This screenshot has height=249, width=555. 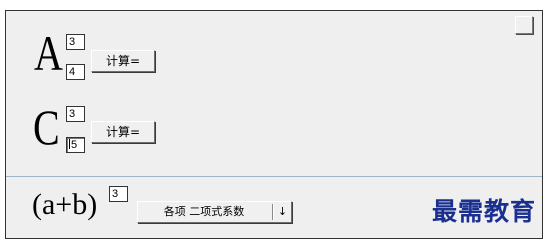 What do you see at coordinates (69, 144) in the screenshot?
I see `text-caret` at bounding box center [69, 144].